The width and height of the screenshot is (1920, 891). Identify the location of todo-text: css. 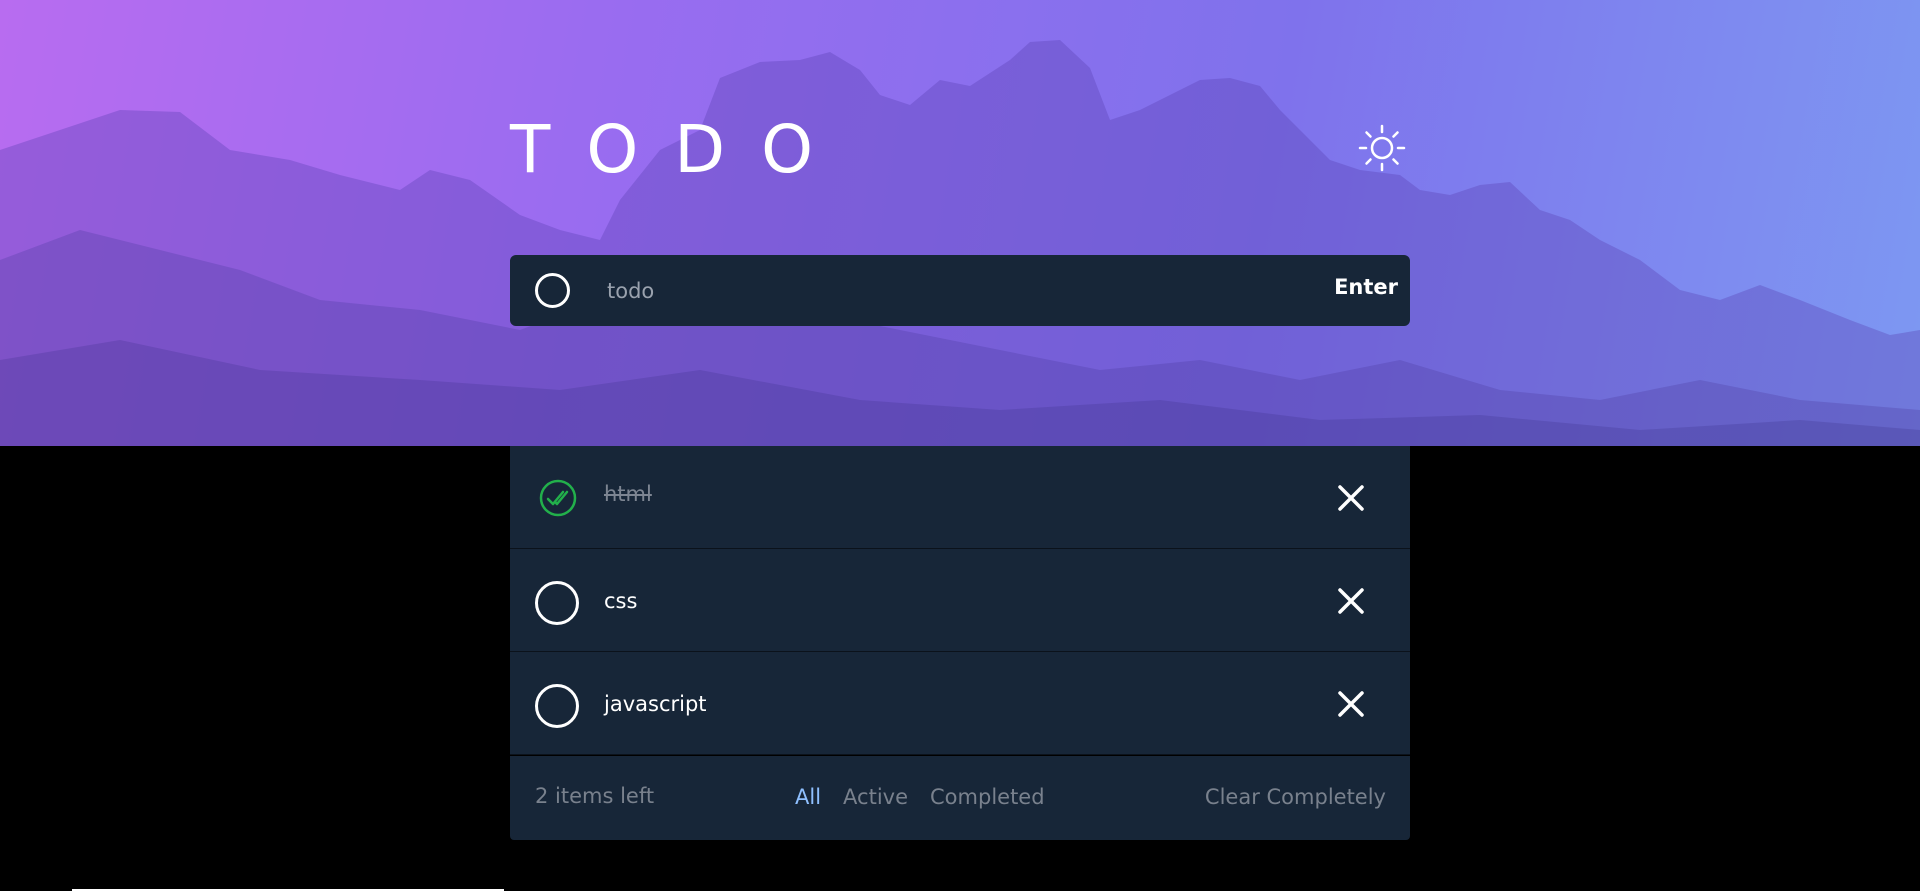
(621, 601).